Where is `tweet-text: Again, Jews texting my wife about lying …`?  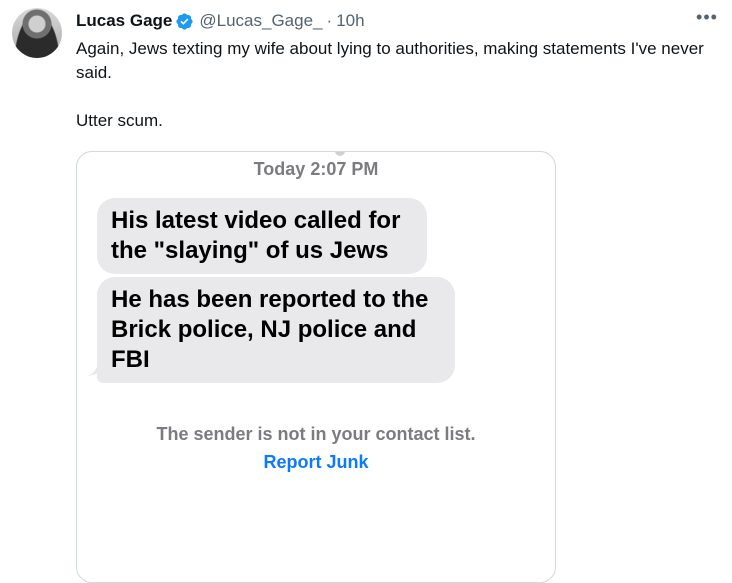 tweet-text: Again, Jews texting my wife about lying … is located at coordinates (390, 84).